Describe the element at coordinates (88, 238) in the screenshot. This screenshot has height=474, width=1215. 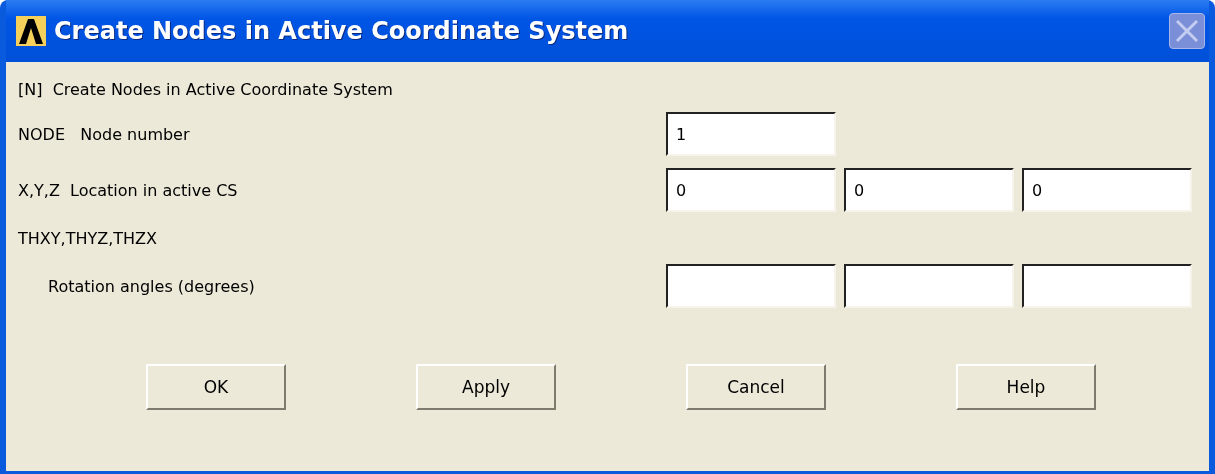
I see `field-label: THXY,THYZ,THZX` at that location.